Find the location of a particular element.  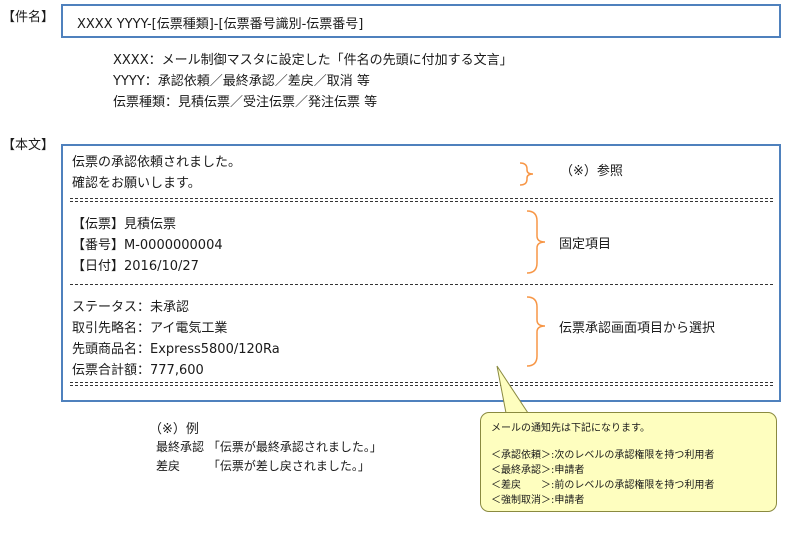

note-title: （※）例 is located at coordinates (174, 429).